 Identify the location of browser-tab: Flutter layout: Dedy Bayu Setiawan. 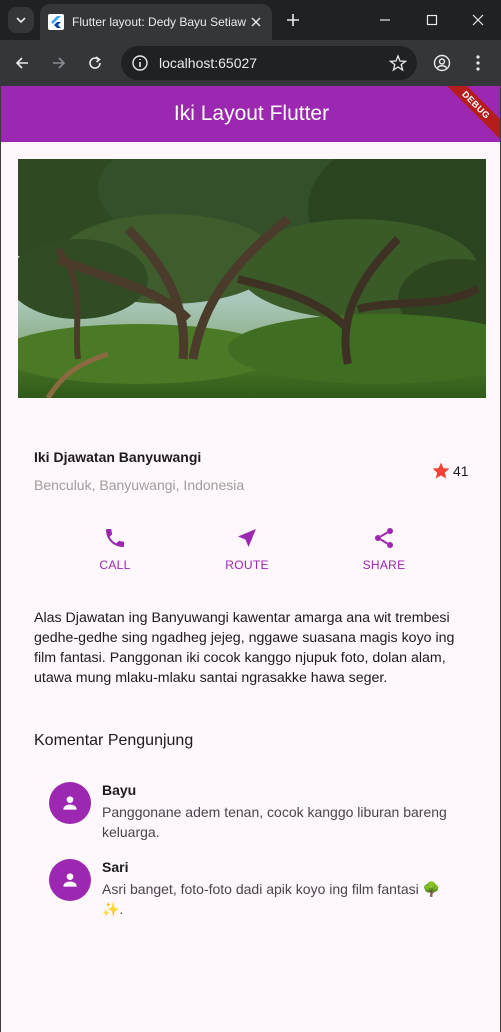
(156, 22).